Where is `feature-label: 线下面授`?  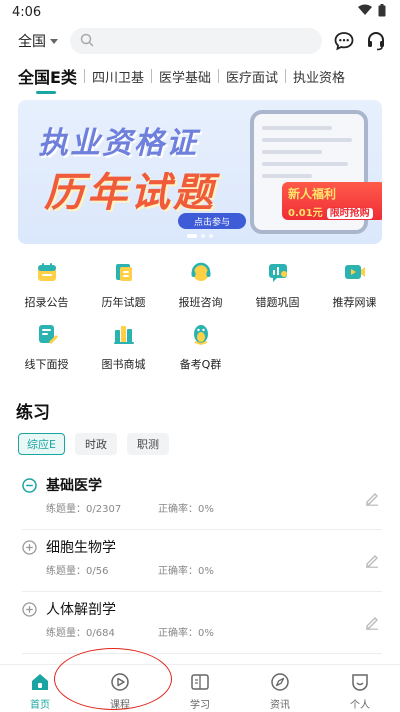
feature-label: 线下面授 is located at coordinates (46, 364).